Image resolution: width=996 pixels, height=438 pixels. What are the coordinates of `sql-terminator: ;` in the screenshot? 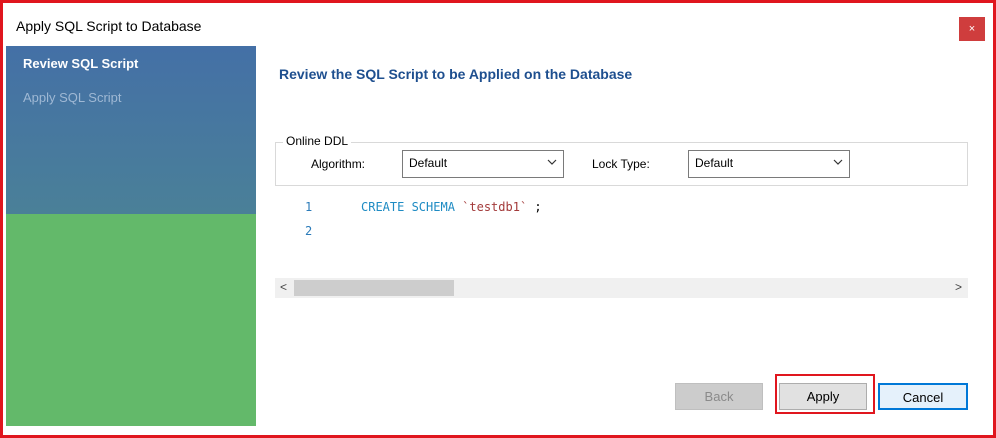 It's located at (538, 207).